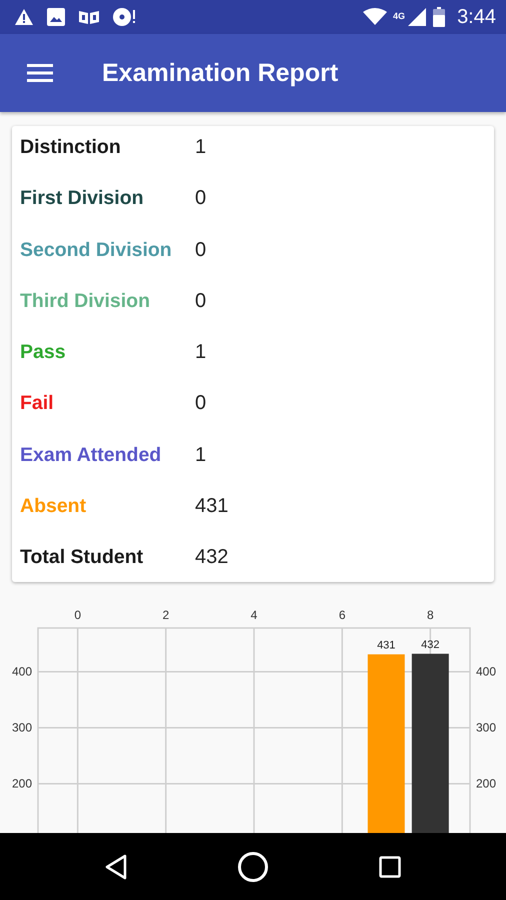 This screenshot has width=506, height=900. I want to click on bar-value-label: 432, so click(430, 644).